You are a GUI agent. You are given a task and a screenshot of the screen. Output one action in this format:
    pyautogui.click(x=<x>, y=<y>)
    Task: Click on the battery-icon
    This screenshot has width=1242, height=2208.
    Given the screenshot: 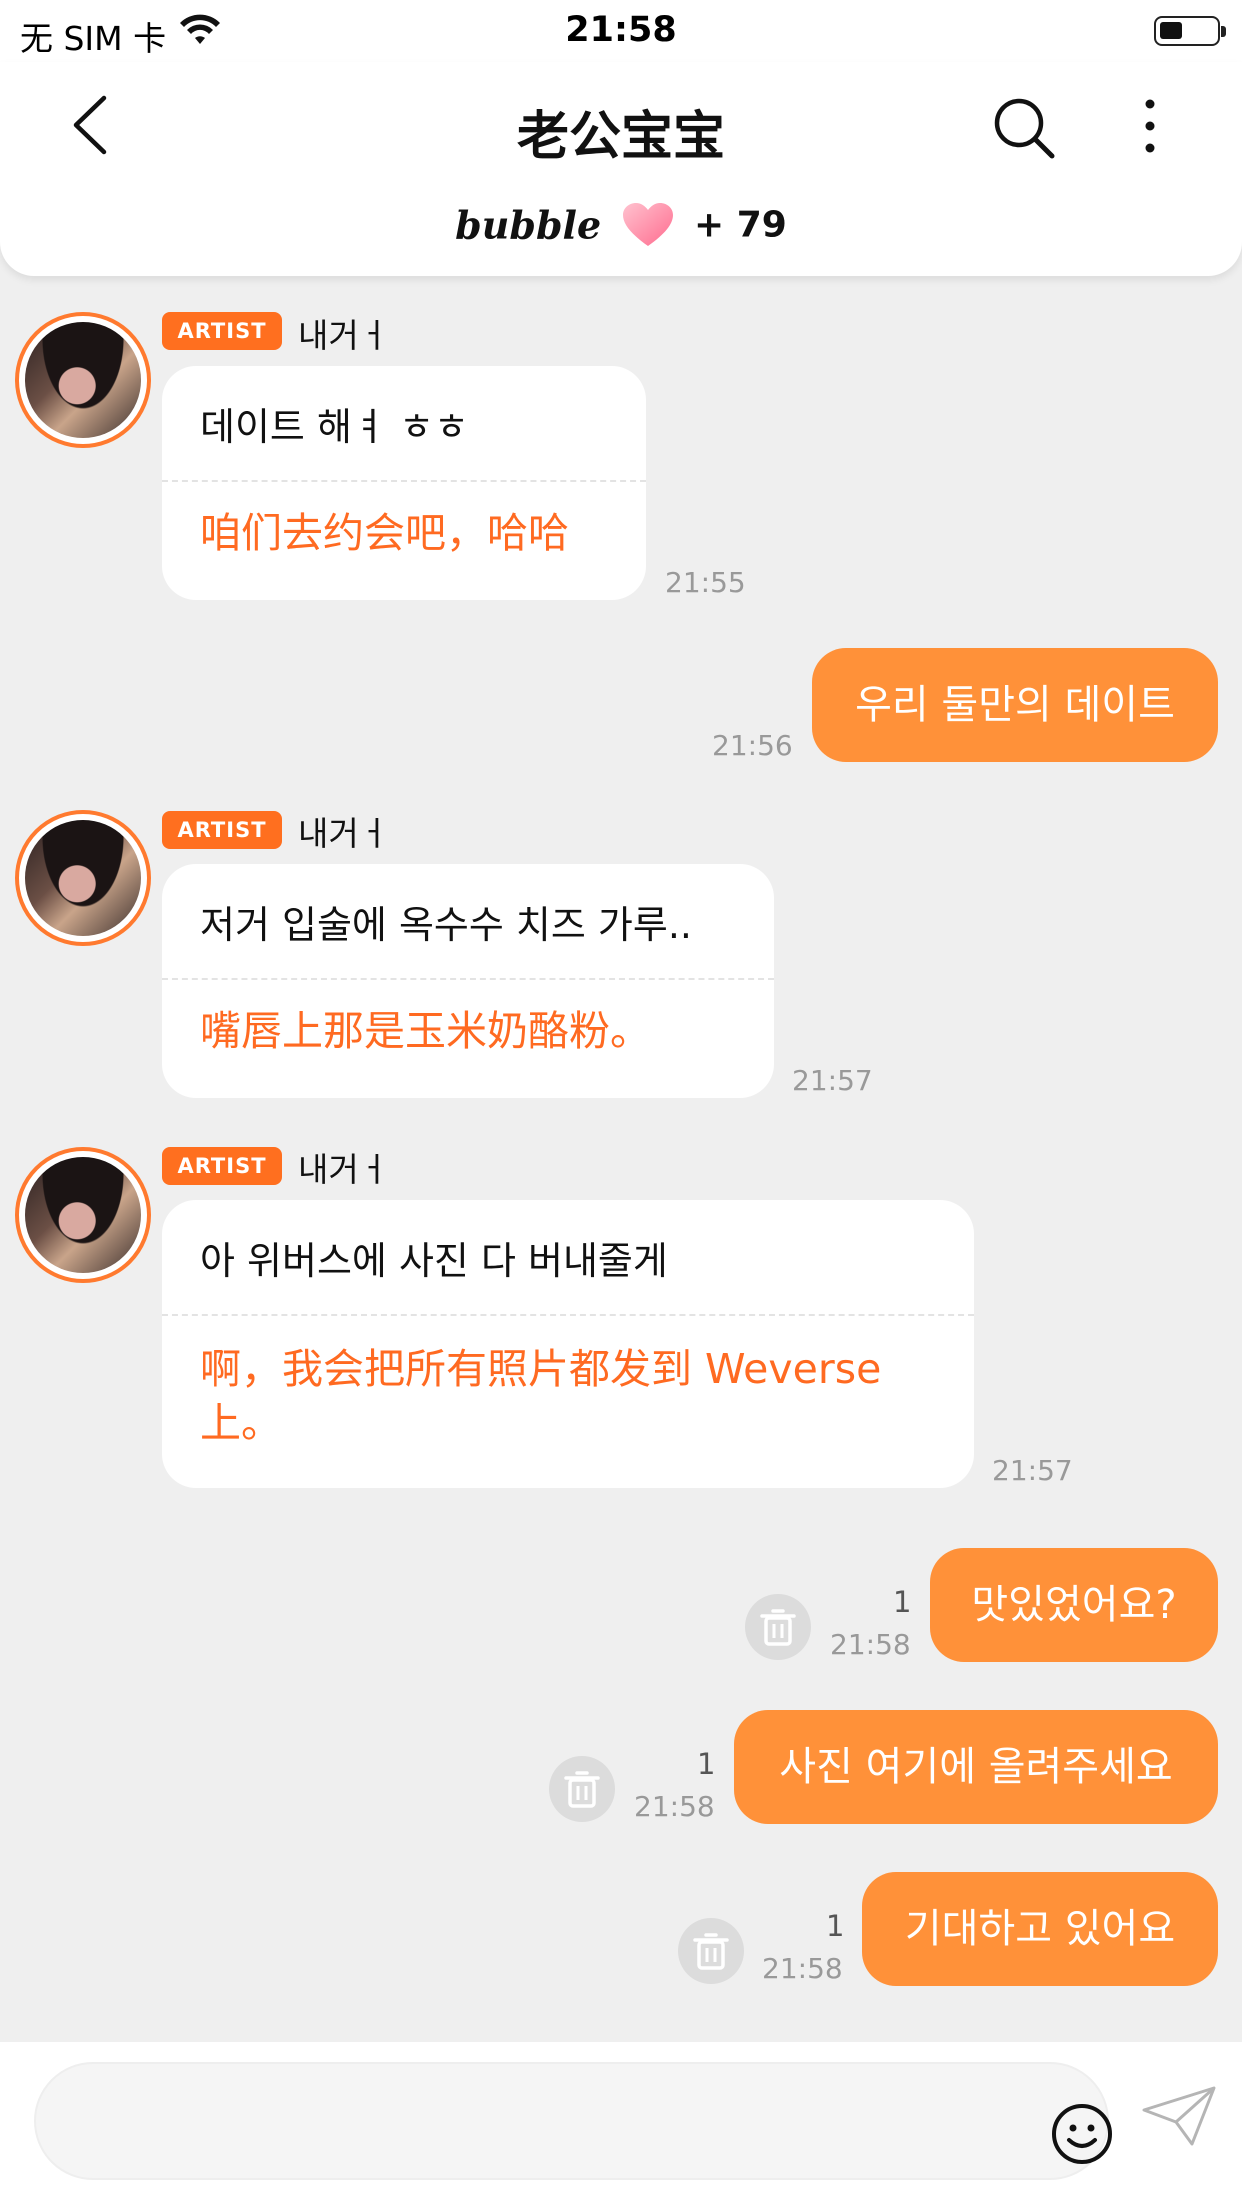 What is the action you would take?
    pyautogui.click(x=1190, y=31)
    